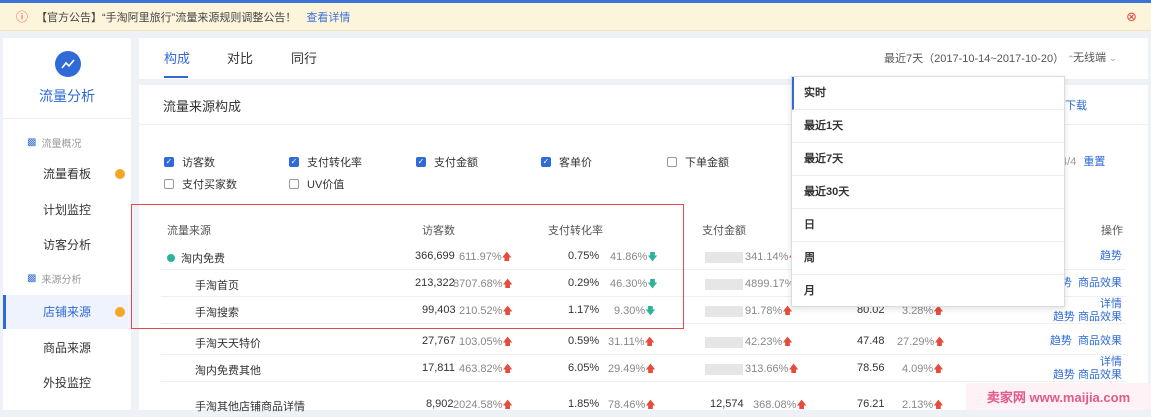  What do you see at coordinates (871, 341) in the screenshot?
I see `unit-price-cell: 47.48` at bounding box center [871, 341].